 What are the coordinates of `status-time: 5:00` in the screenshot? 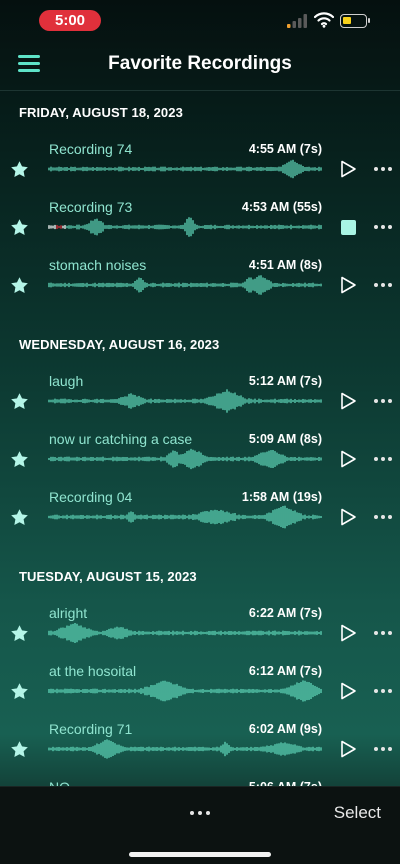 It's located at (70, 20).